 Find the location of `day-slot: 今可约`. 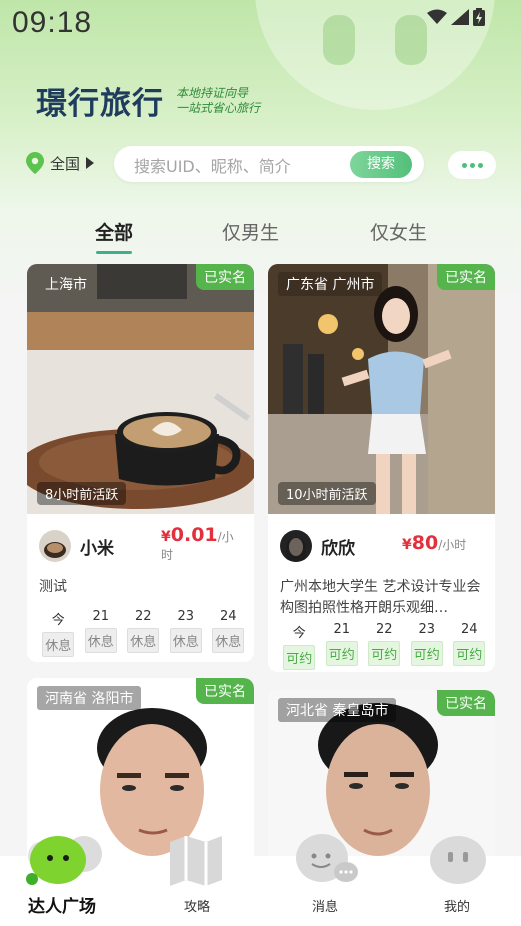

day-slot: 今可约 is located at coordinates (299, 646).